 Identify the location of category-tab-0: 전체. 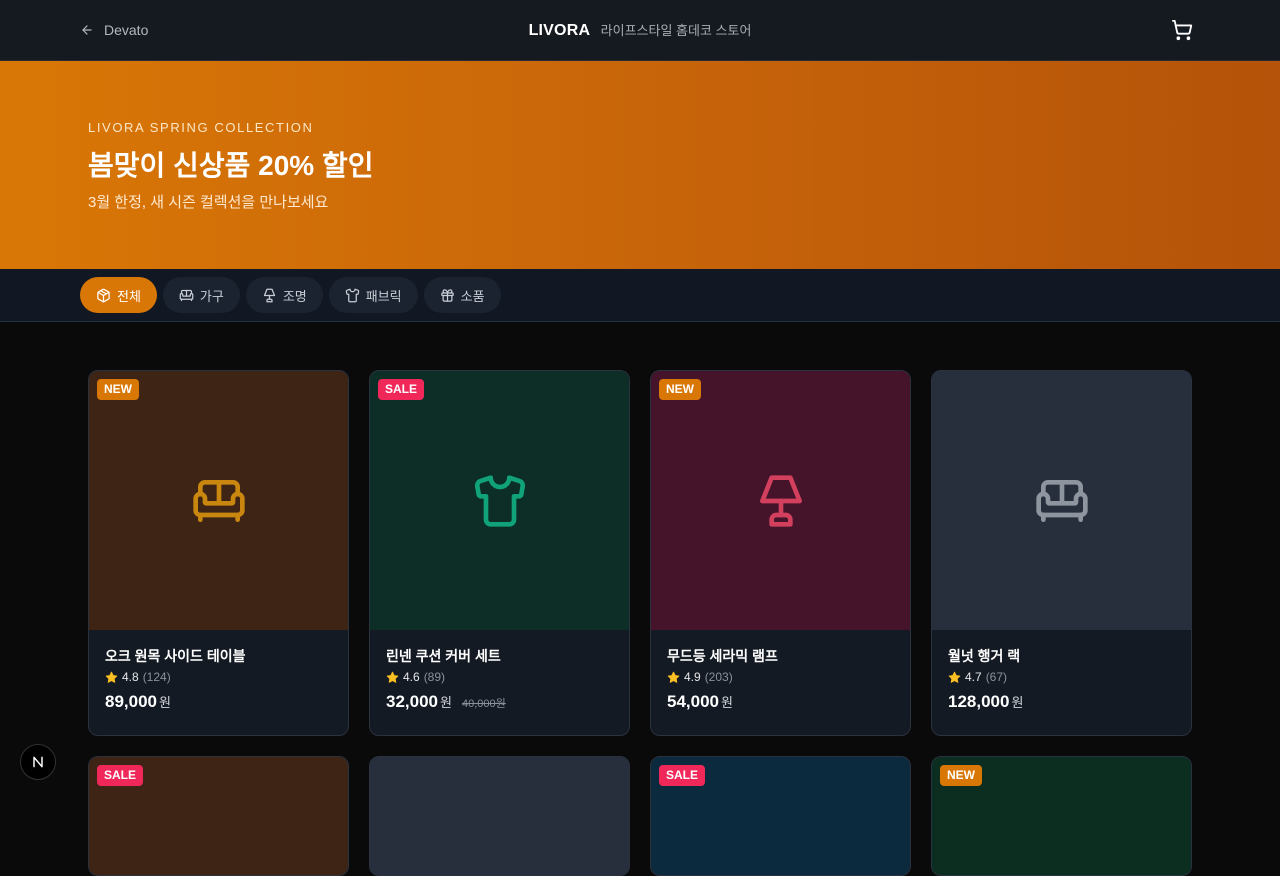
(118, 295).